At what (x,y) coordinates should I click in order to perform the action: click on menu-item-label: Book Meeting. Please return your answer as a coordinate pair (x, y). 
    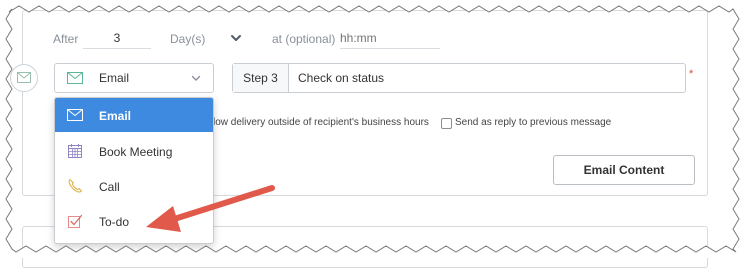
    Looking at the image, I should click on (136, 152).